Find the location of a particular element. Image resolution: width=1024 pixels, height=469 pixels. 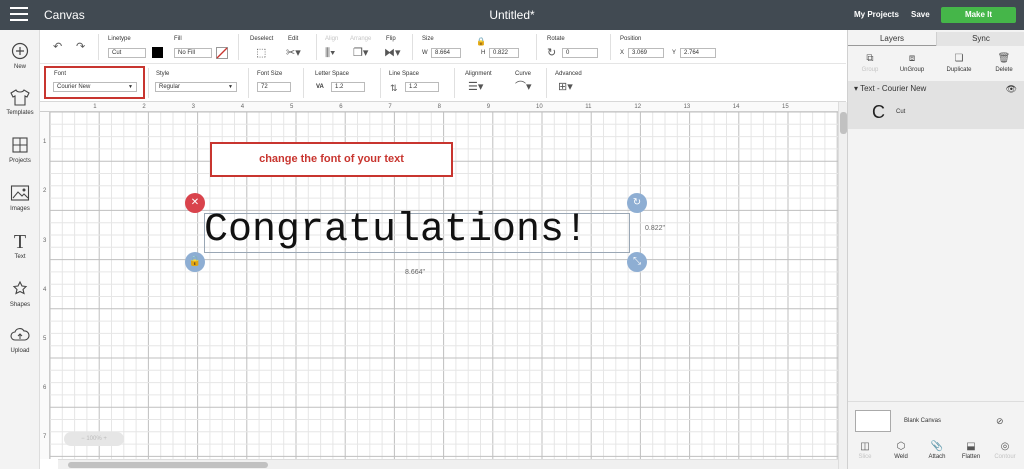

font-size-input: 72 is located at coordinates (274, 87).